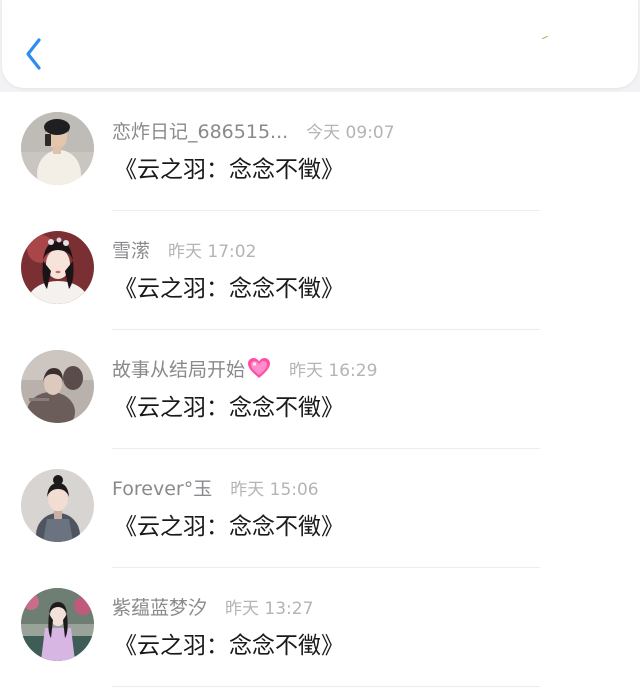 This screenshot has height=687, width=640. Describe the element at coordinates (269, 608) in the screenshot. I see `timestamp: 昨天 13:27` at that location.